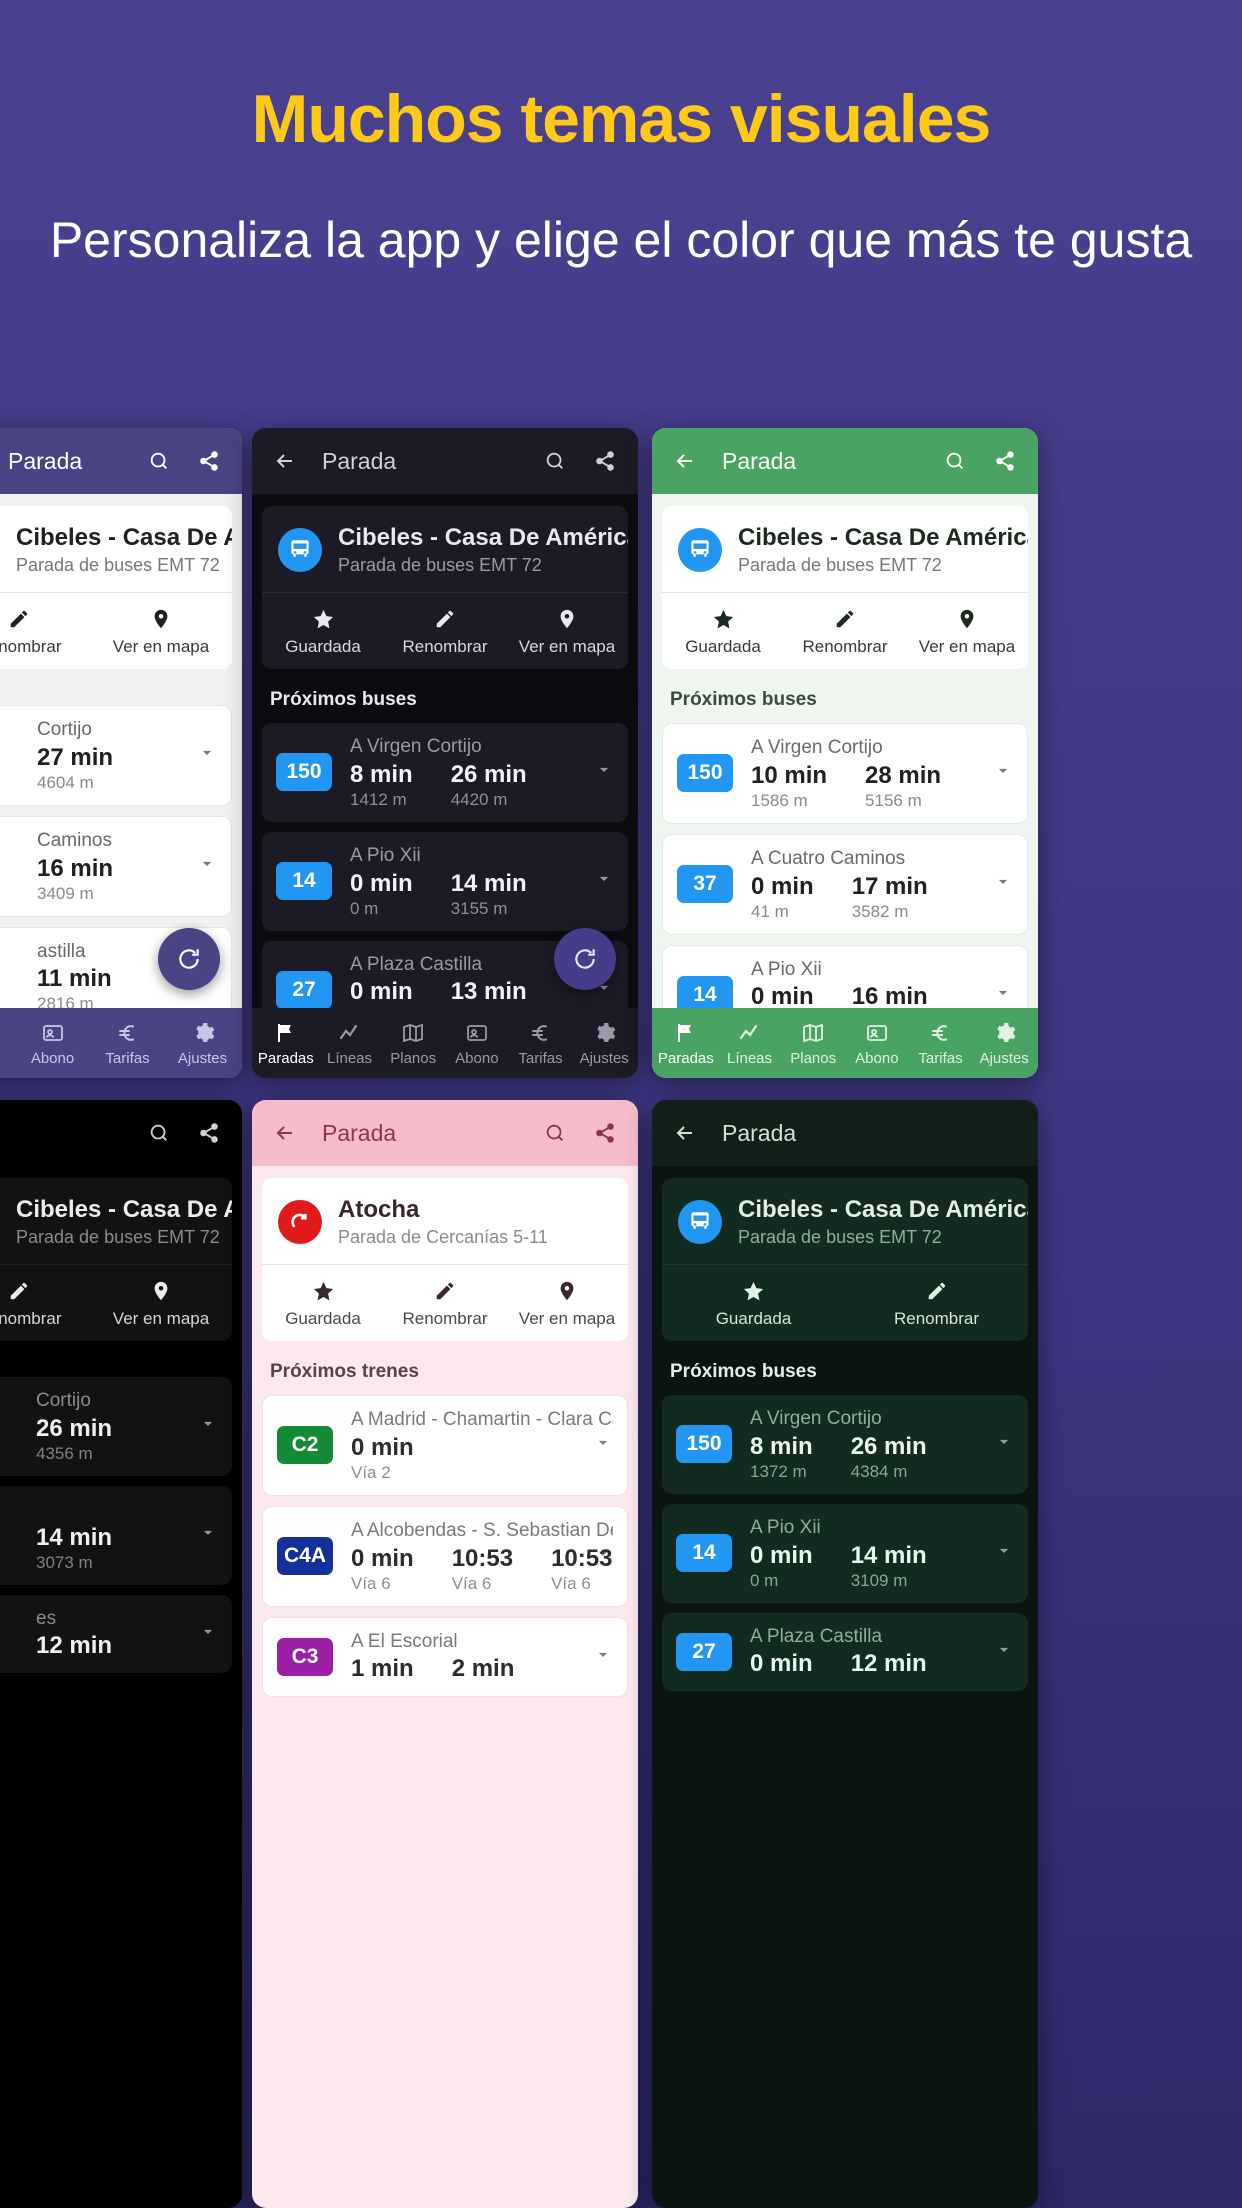 Image resolution: width=1242 pixels, height=2208 pixels. What do you see at coordinates (483, 1669) in the screenshot?
I see `time-column: 2 min` at bounding box center [483, 1669].